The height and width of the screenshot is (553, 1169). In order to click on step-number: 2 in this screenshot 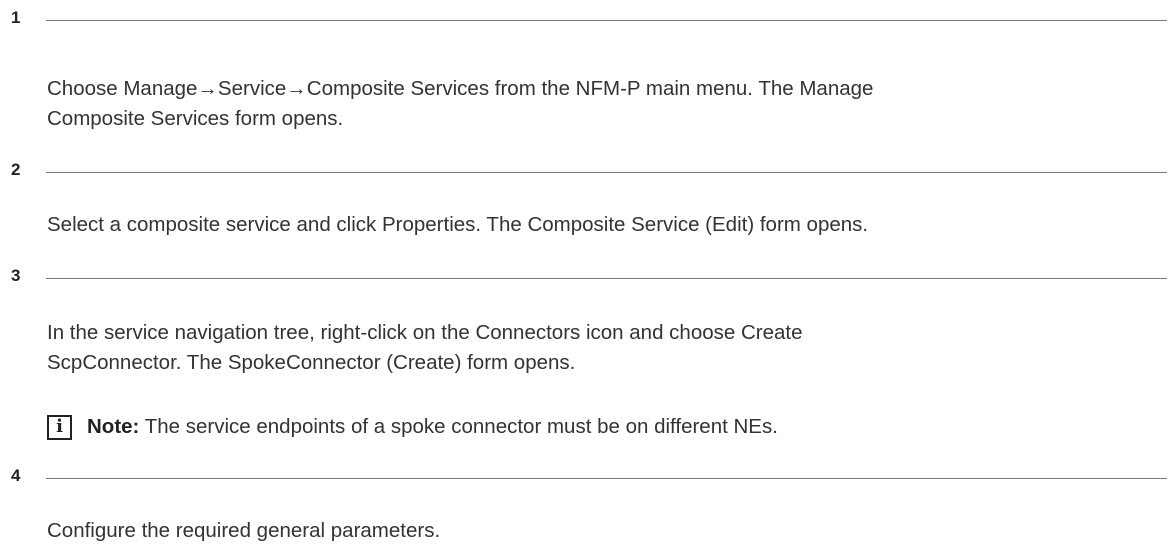, I will do `click(16, 169)`.